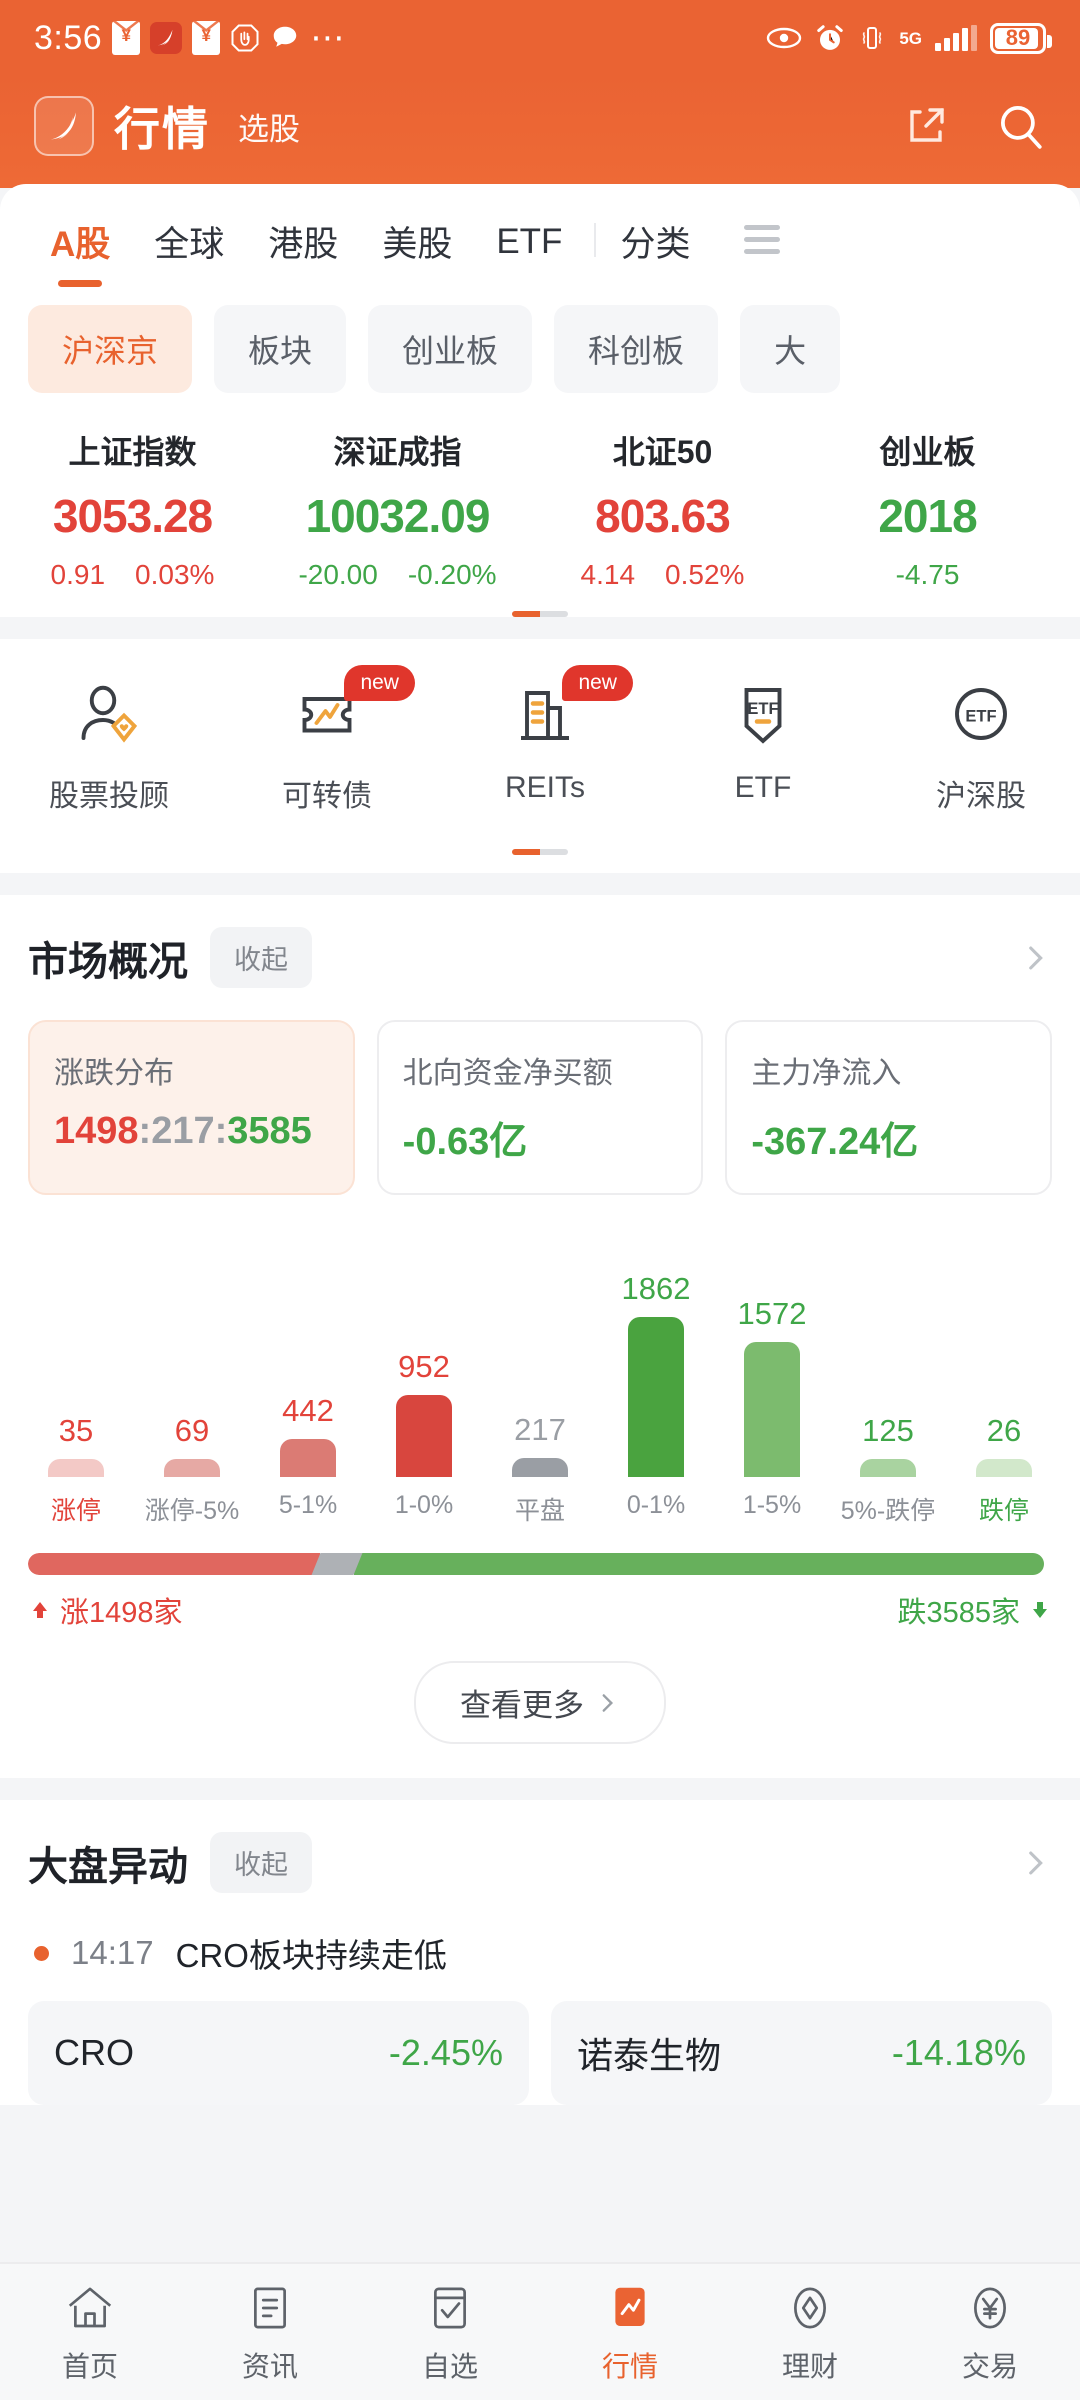 The image size is (1080, 2400). Describe the element at coordinates (450, 349) in the screenshot. I see `chip-chuangyeban: 创业板` at that location.